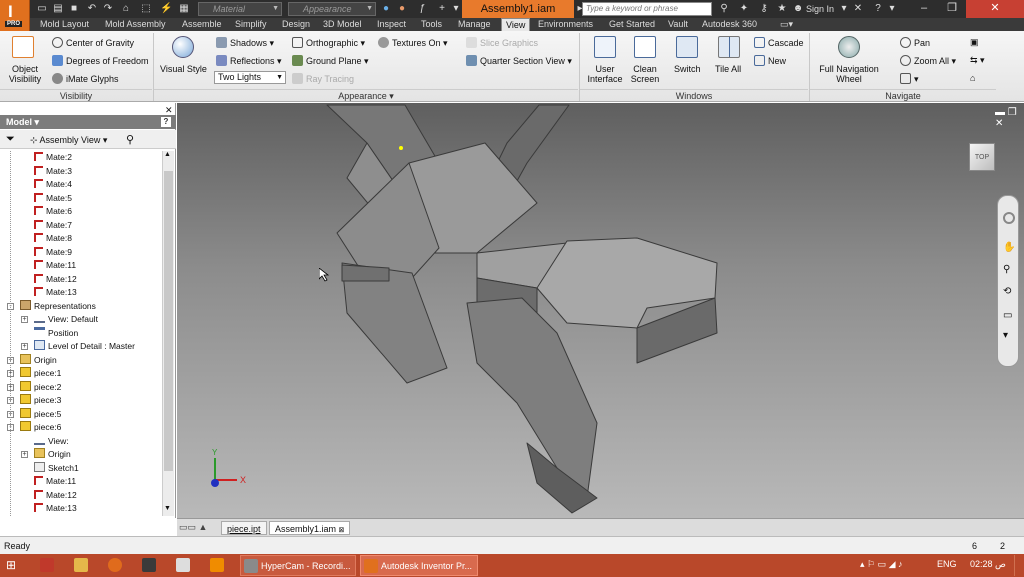  I want to click on assembly-view-dropdown: ⊹ Assembly View ▾, so click(68, 140).